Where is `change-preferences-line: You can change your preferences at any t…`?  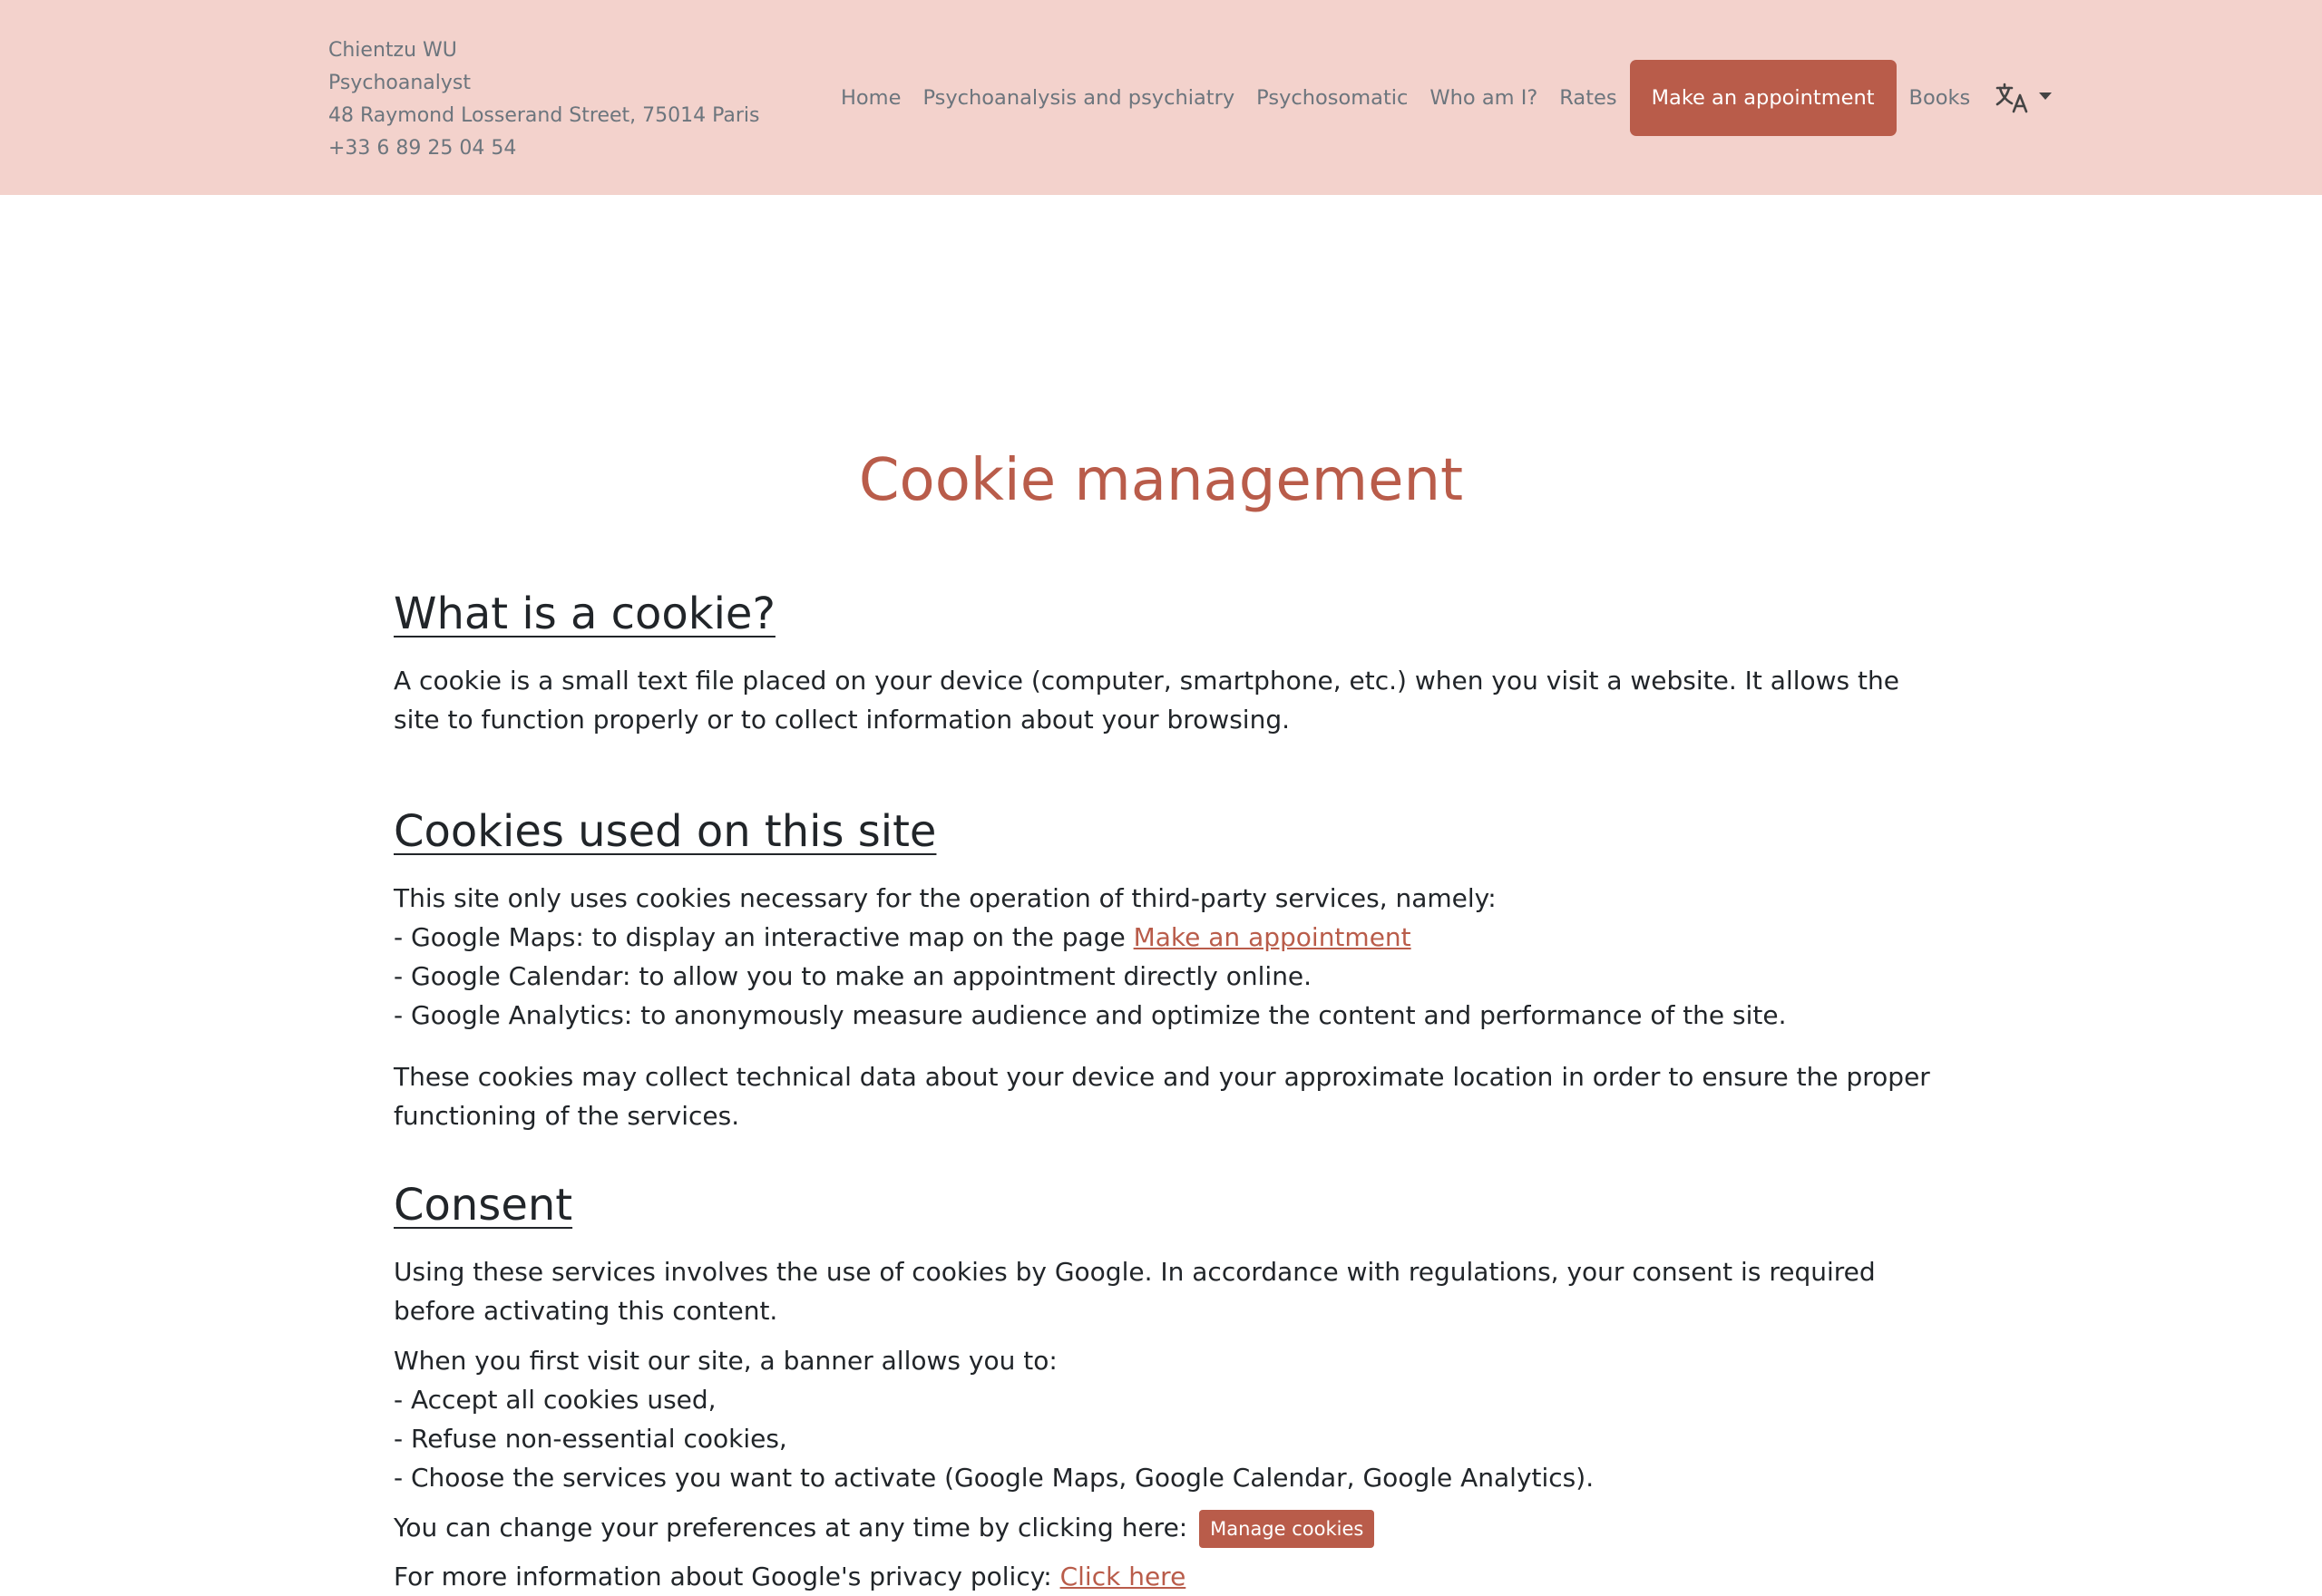 change-preferences-line: You can change your preferences at any t… is located at coordinates (1165, 1528).